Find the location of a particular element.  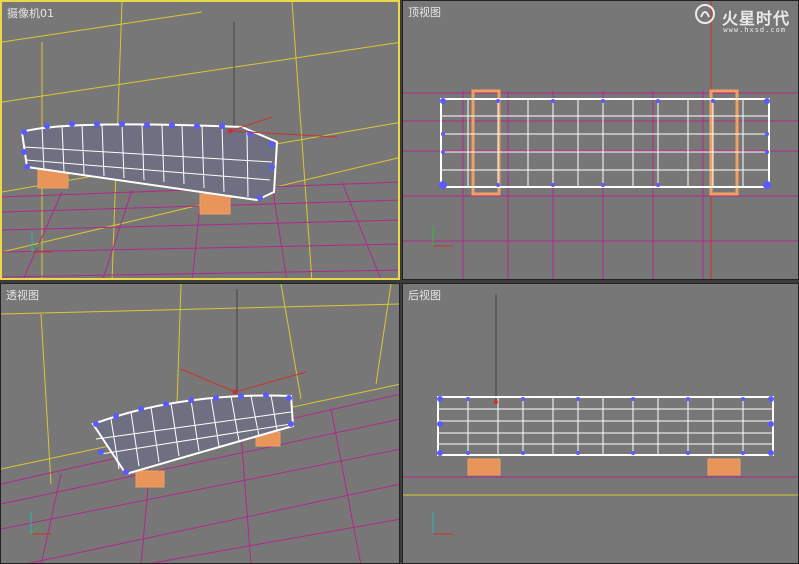

pivot-point is located at coordinates (496, 402).